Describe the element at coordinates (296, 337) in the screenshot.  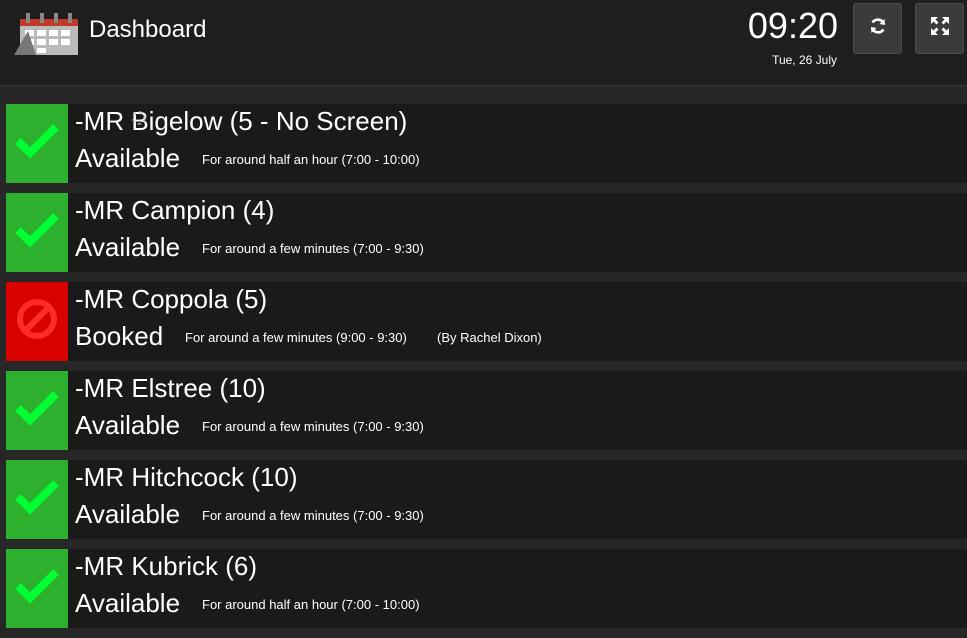
I see `room-detail: For around a few minutes (9:00 - 9:30)` at that location.